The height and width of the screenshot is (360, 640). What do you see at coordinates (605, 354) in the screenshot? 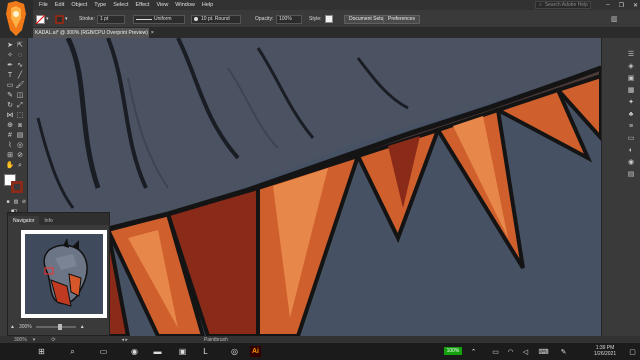
I see `clock-date: 1/26/2021` at bounding box center [605, 354].